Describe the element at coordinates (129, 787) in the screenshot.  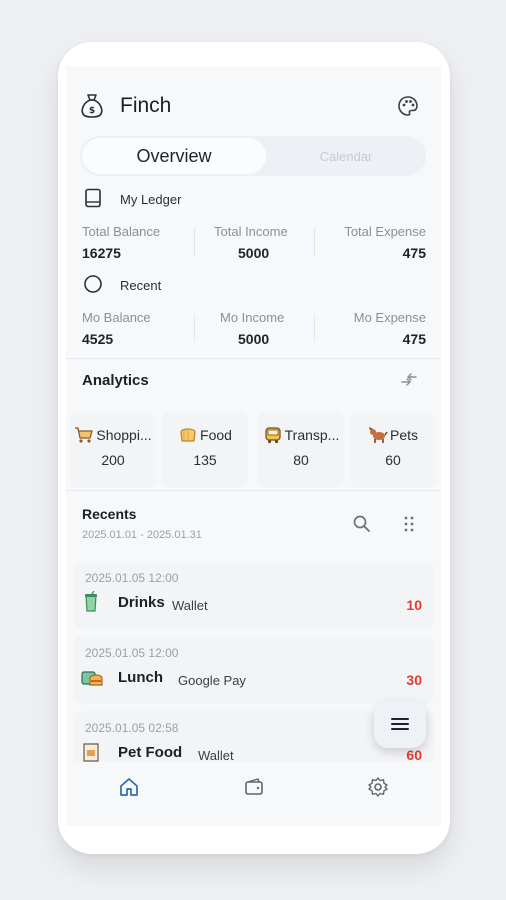
I see `home-icon` at that location.